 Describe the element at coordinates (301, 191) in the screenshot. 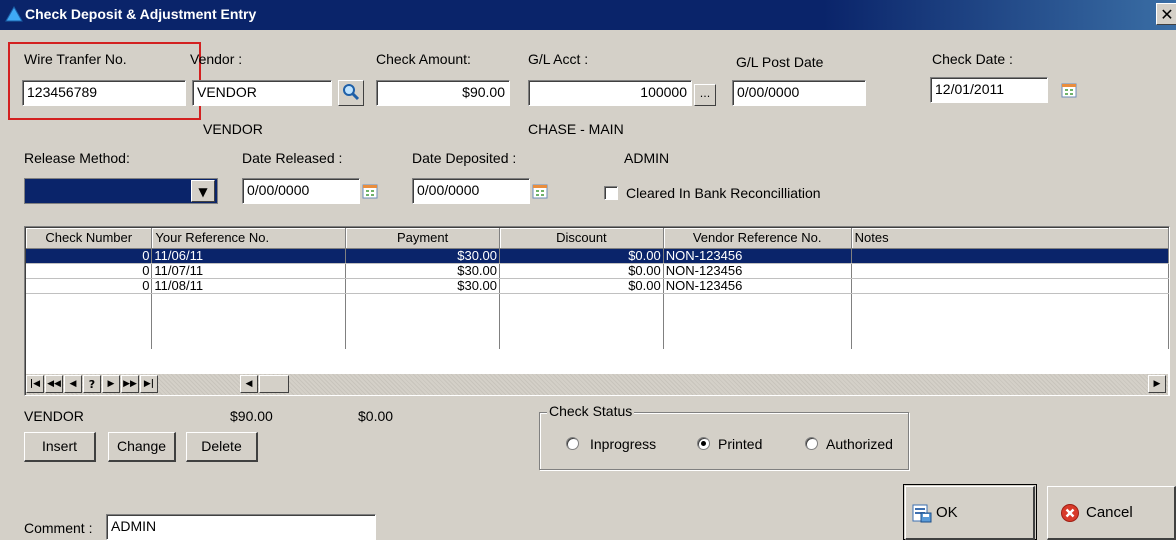

I see `date-released-input: 0/00/0000` at that location.